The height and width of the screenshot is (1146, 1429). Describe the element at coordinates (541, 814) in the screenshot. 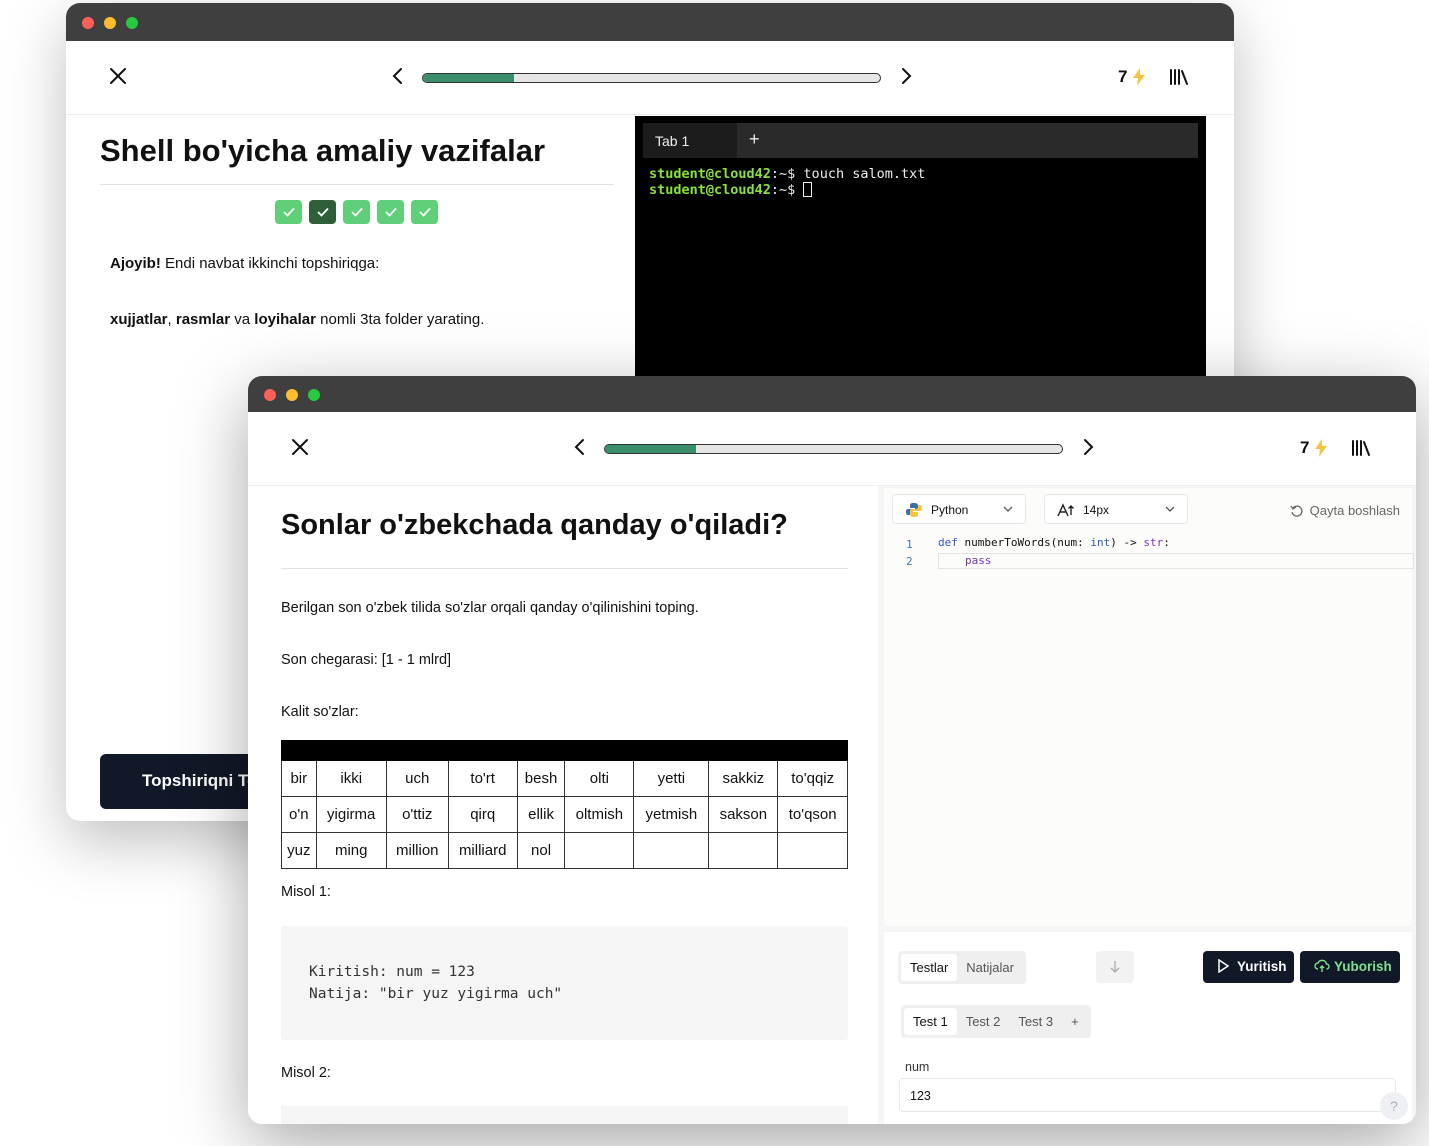

I see `table-cell: ellik` at that location.